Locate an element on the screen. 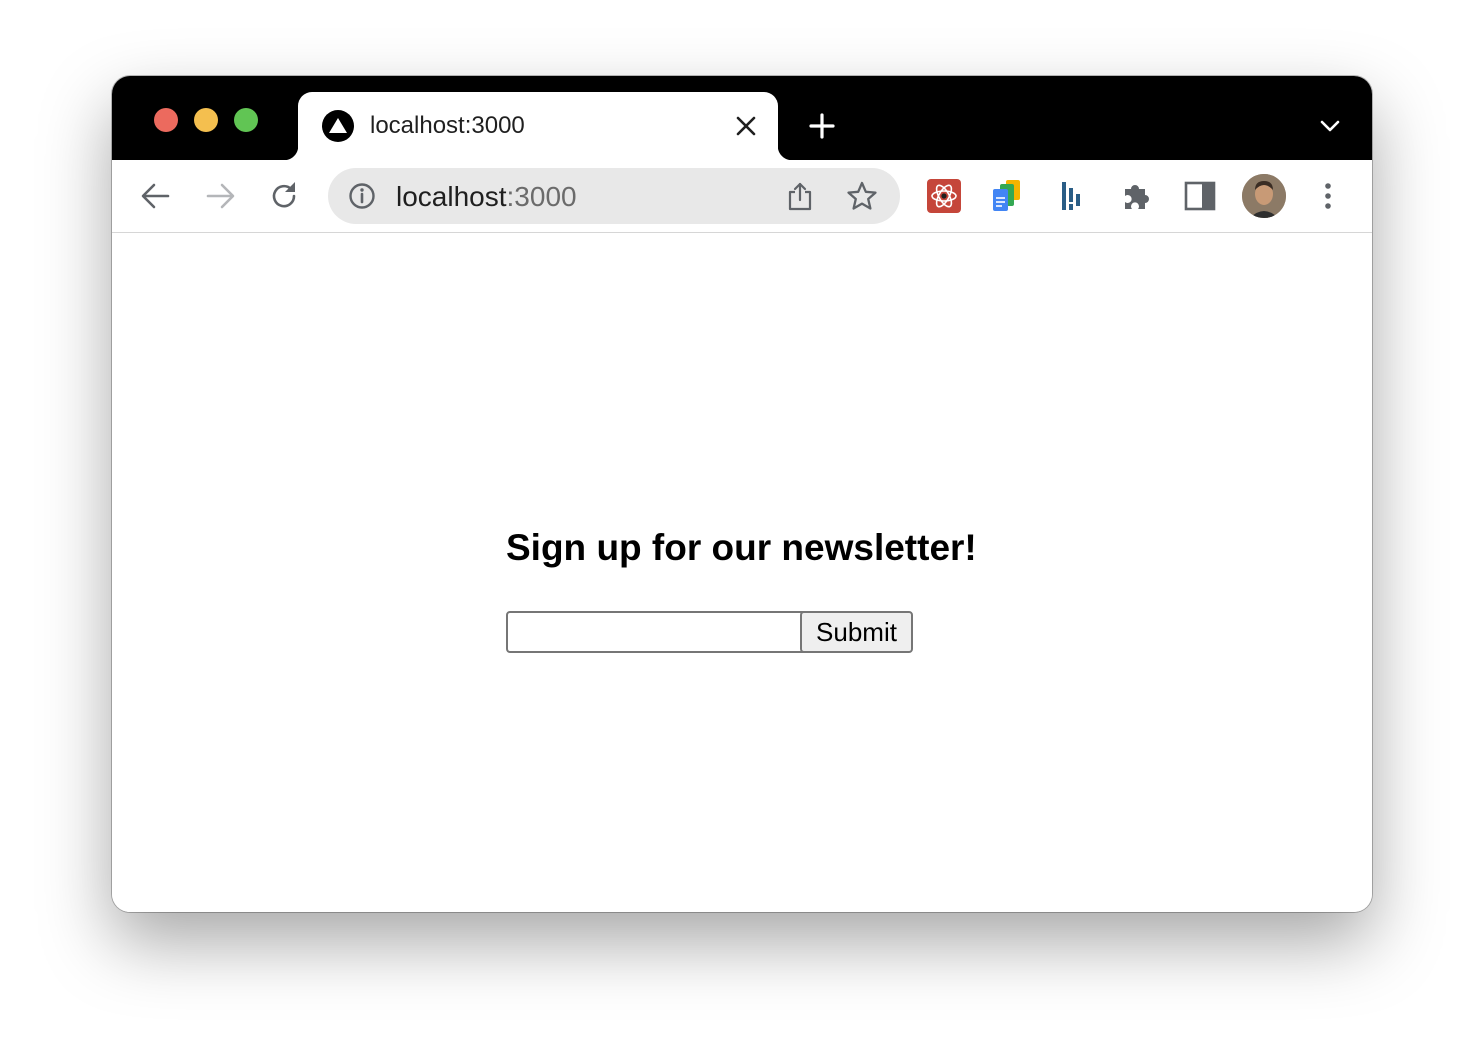  email-field is located at coordinates (659, 632).